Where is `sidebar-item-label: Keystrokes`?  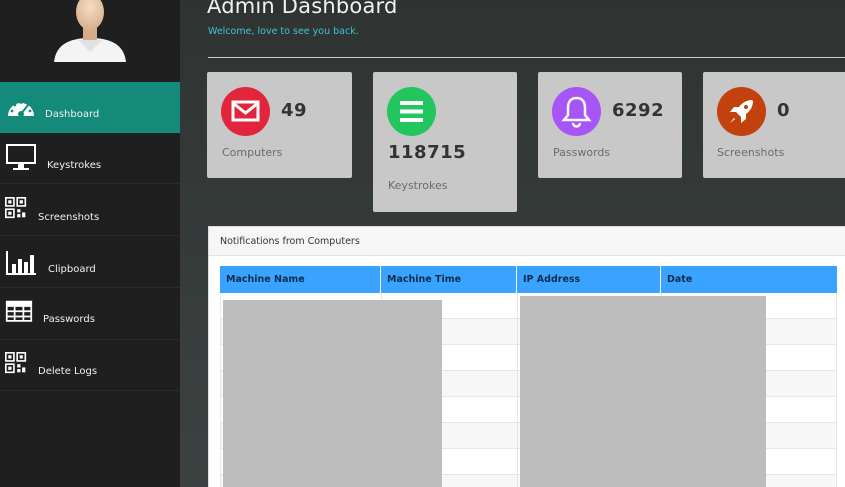 sidebar-item-label: Keystrokes is located at coordinates (74, 165).